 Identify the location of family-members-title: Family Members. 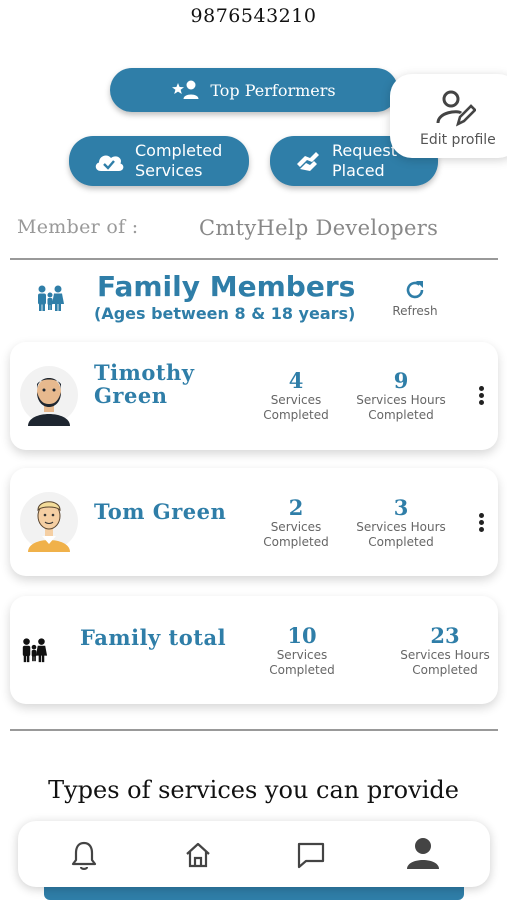
(226, 286).